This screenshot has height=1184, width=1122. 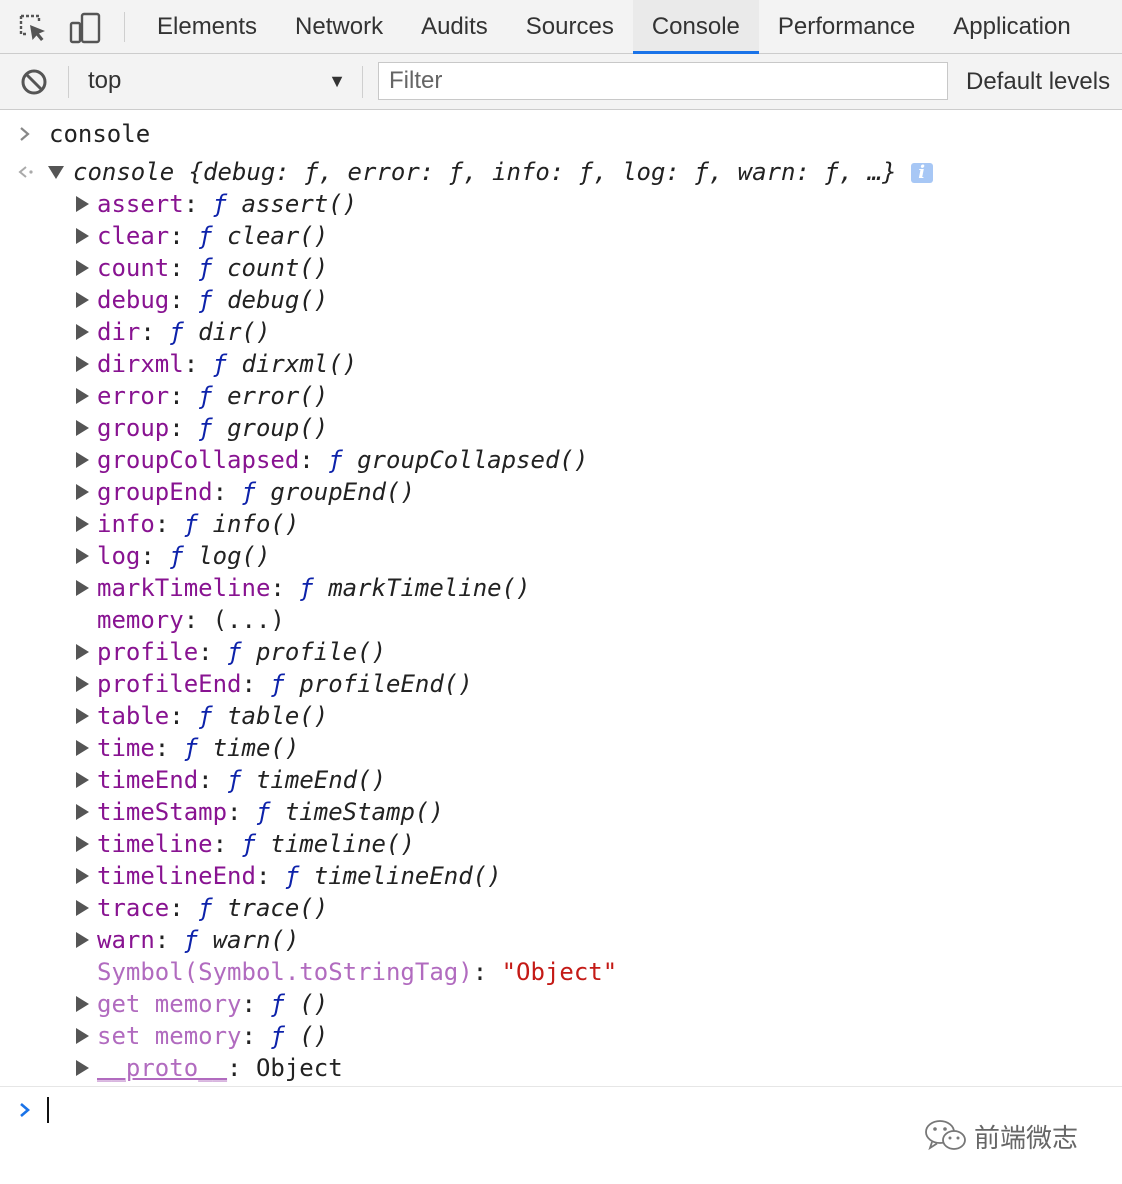 I want to click on function-signature: profileEnd(), so click(x=386, y=684).